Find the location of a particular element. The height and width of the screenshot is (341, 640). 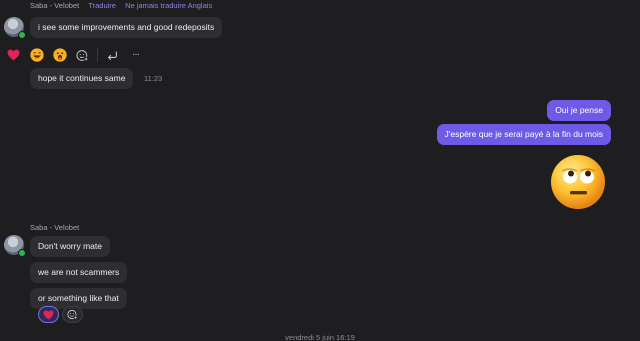

message-action-toolbar: ··· is located at coordinates (74, 55).